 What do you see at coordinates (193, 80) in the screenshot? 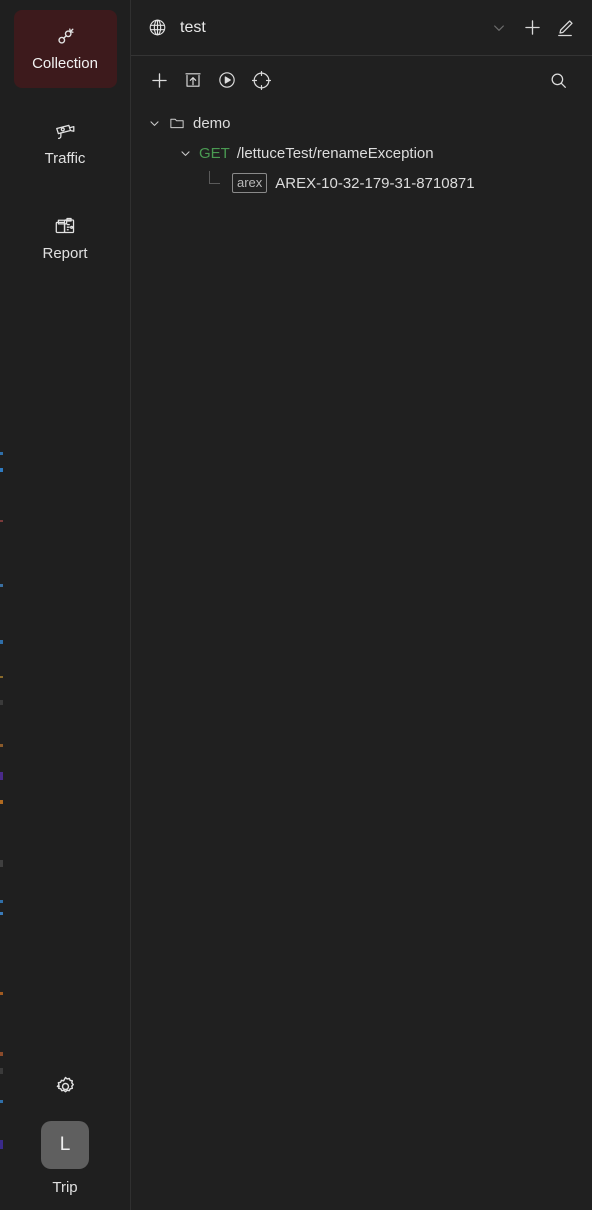
I see `import-icon` at bounding box center [193, 80].